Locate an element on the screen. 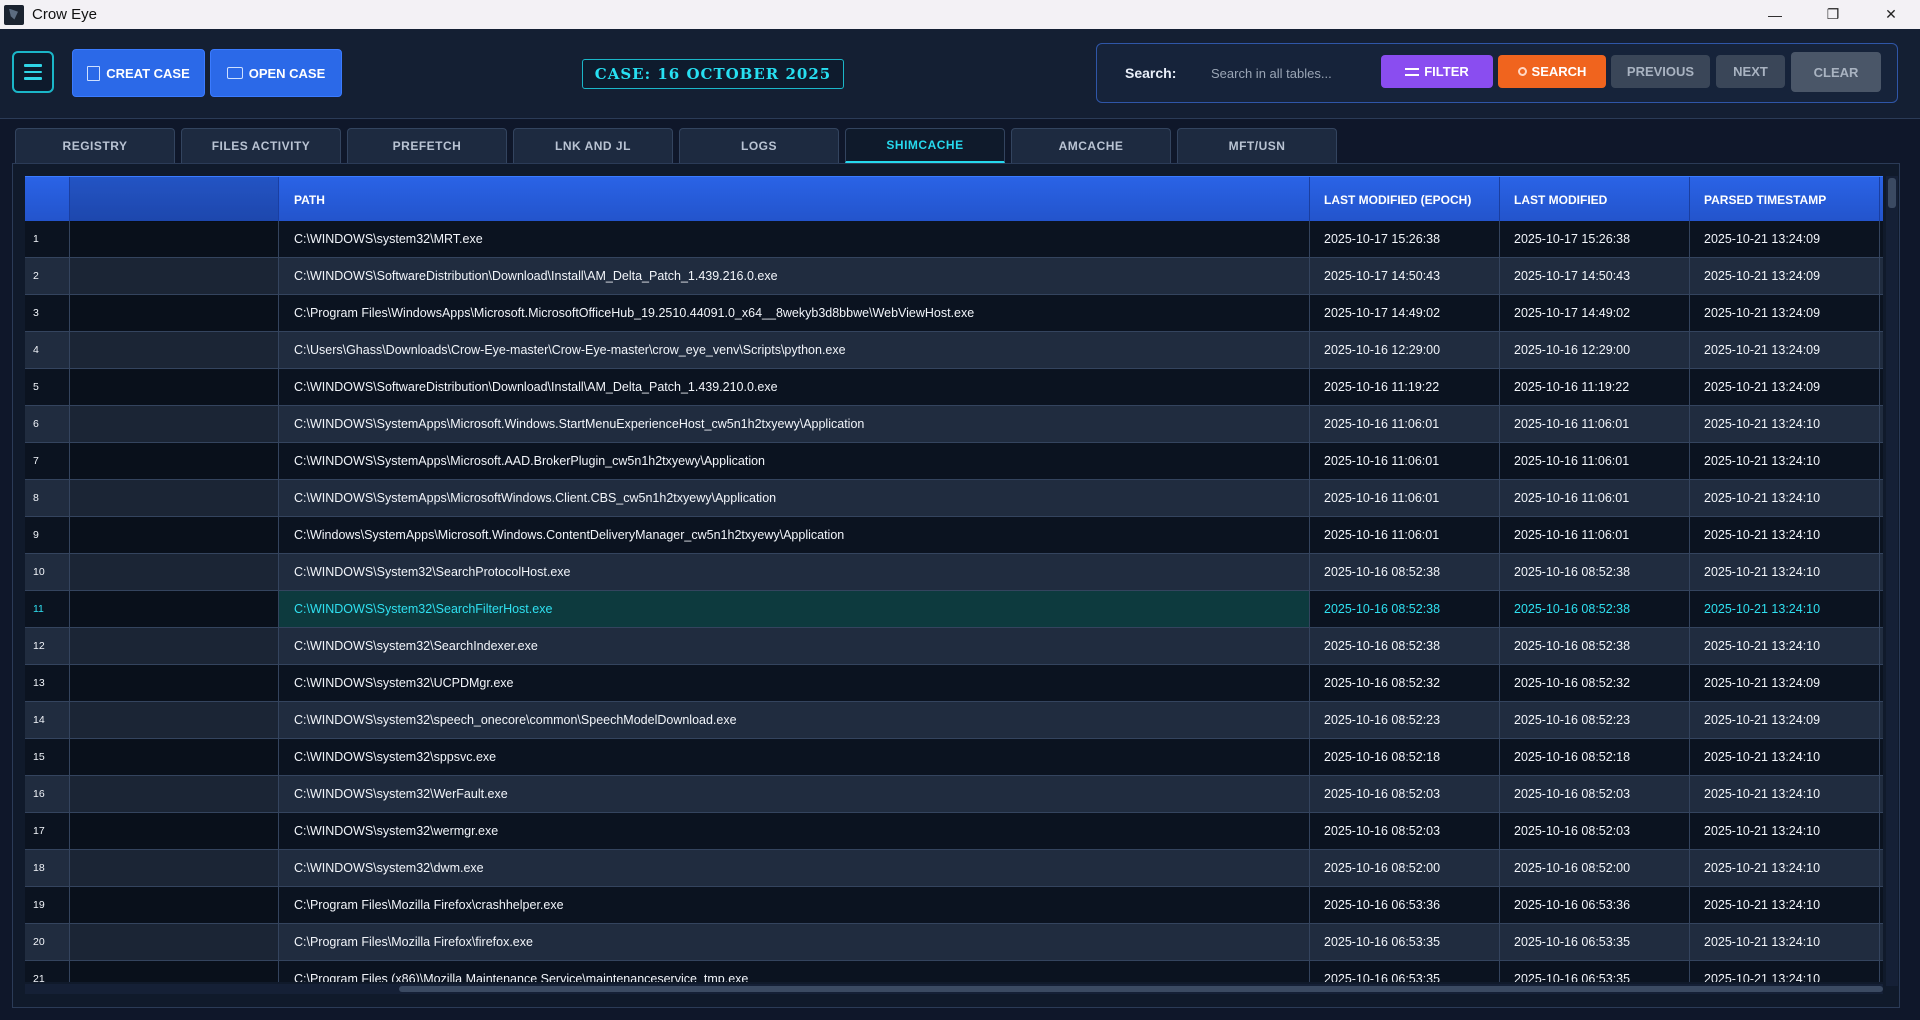 The width and height of the screenshot is (1920, 1020). tab-logs: LOGS is located at coordinates (759, 145).